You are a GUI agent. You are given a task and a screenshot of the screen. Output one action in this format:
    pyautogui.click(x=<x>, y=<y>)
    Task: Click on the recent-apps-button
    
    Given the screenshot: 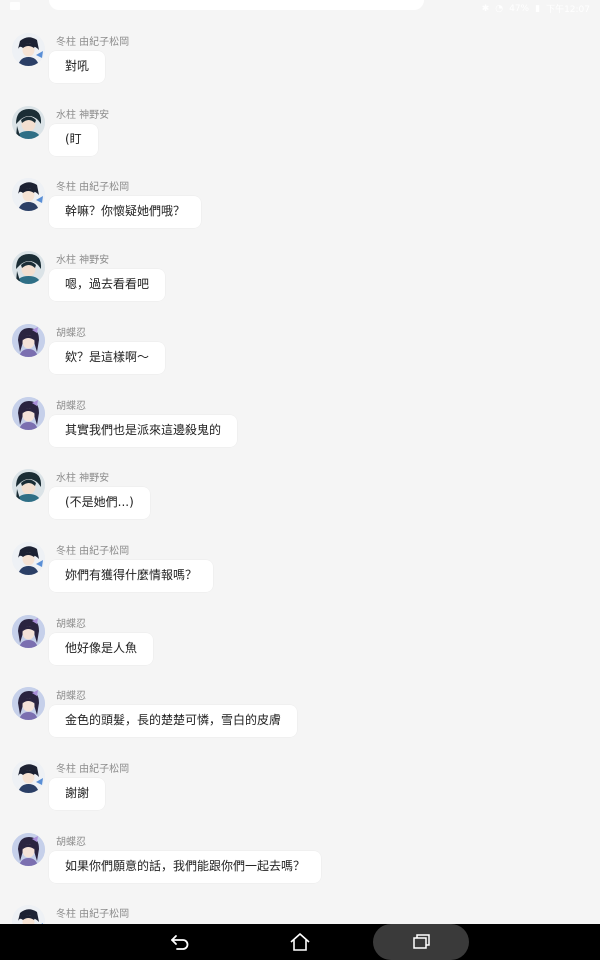 What is the action you would take?
    pyautogui.click(x=421, y=942)
    